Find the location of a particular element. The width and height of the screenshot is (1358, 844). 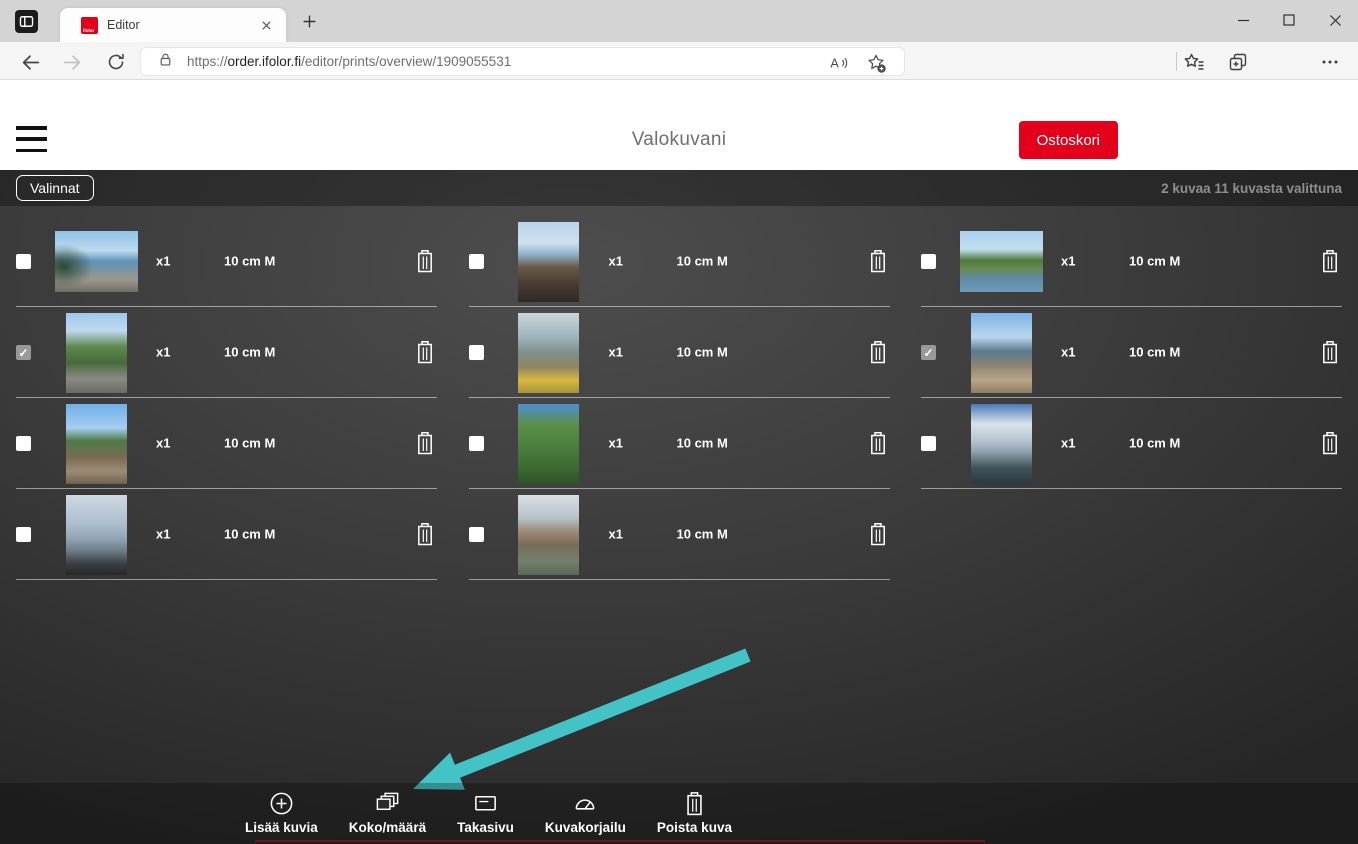

options-button: Valinnat is located at coordinates (55, 188).